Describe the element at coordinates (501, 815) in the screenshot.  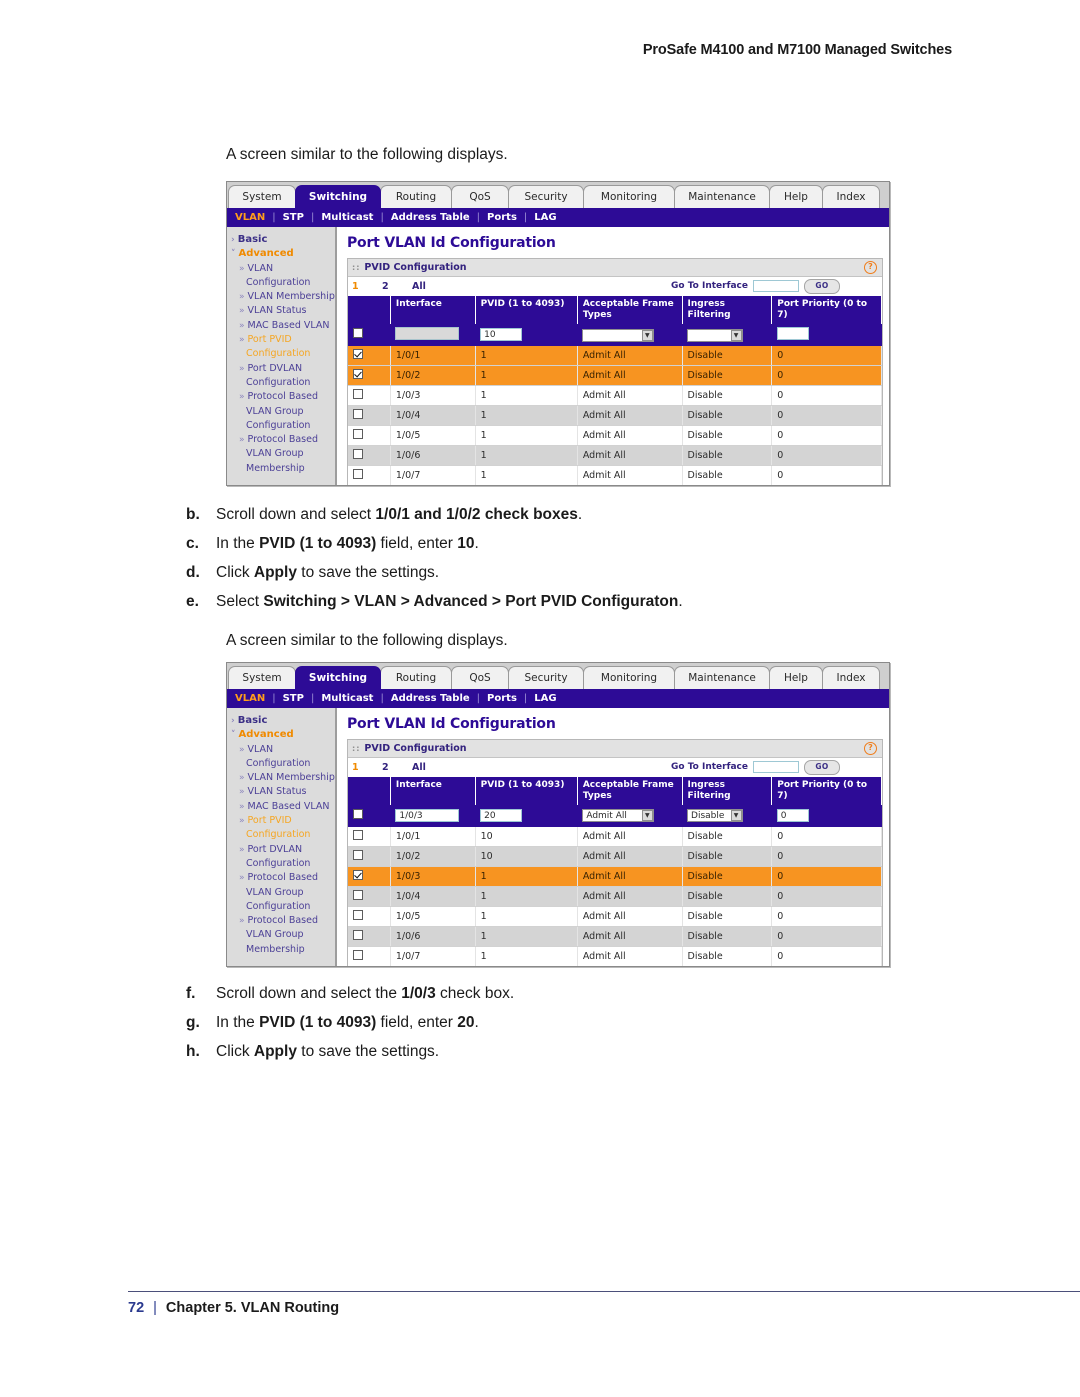
I see `pvid-input: 20` at that location.